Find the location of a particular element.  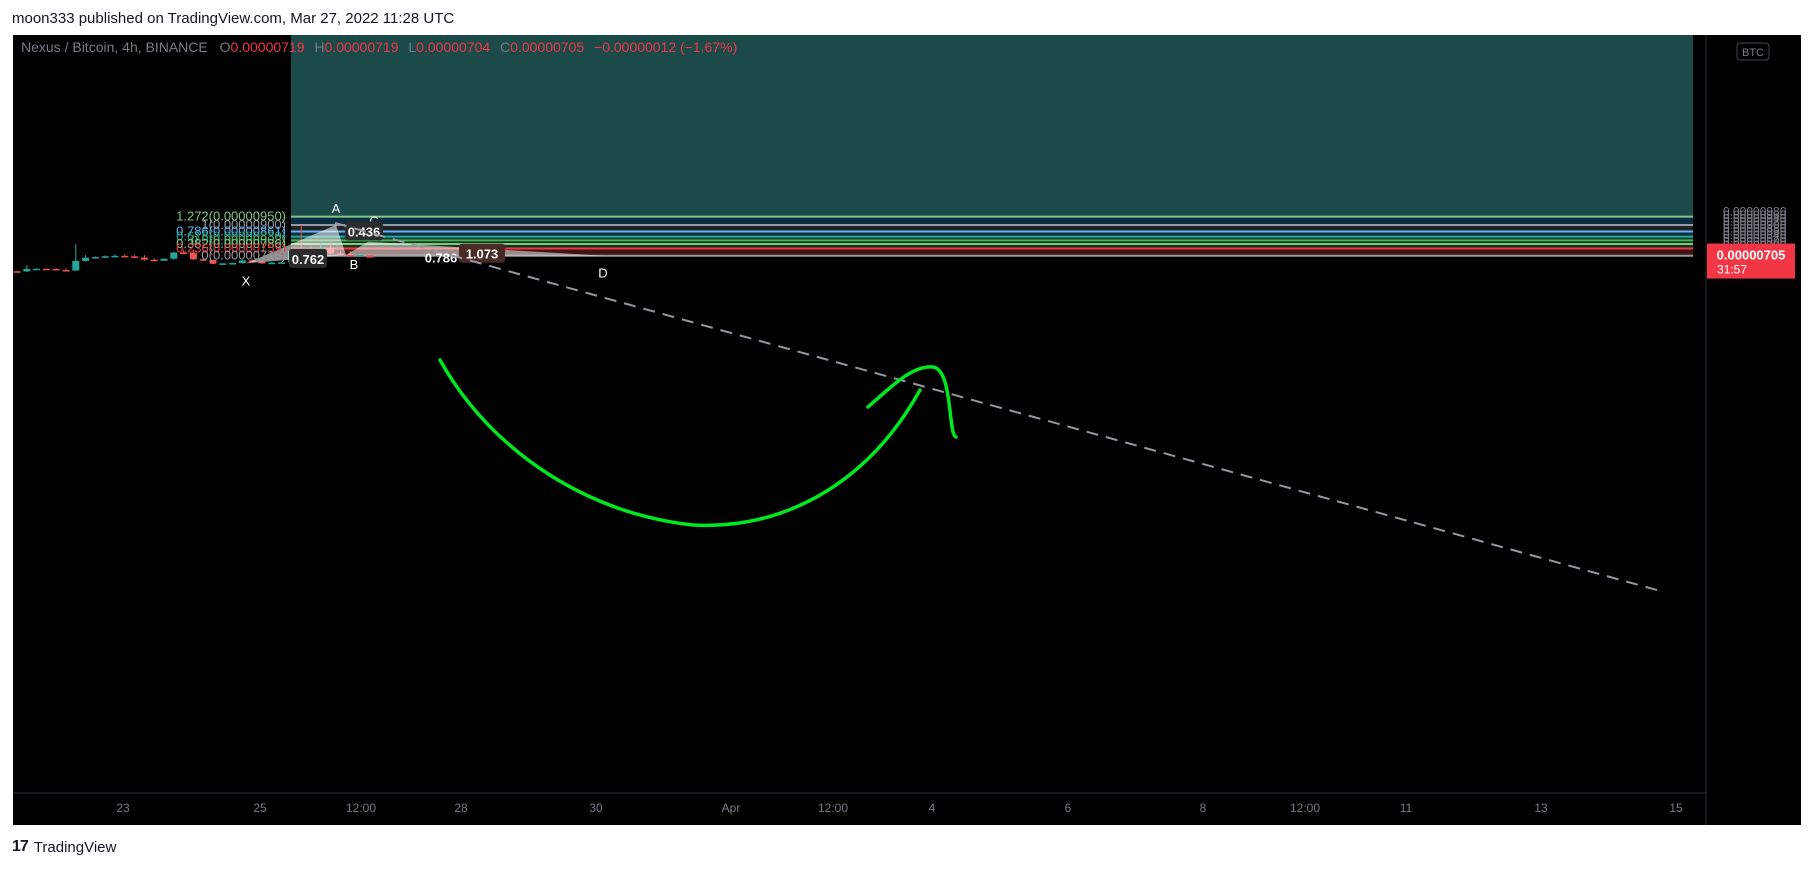

time-tick-label: 4 is located at coordinates (932, 808).